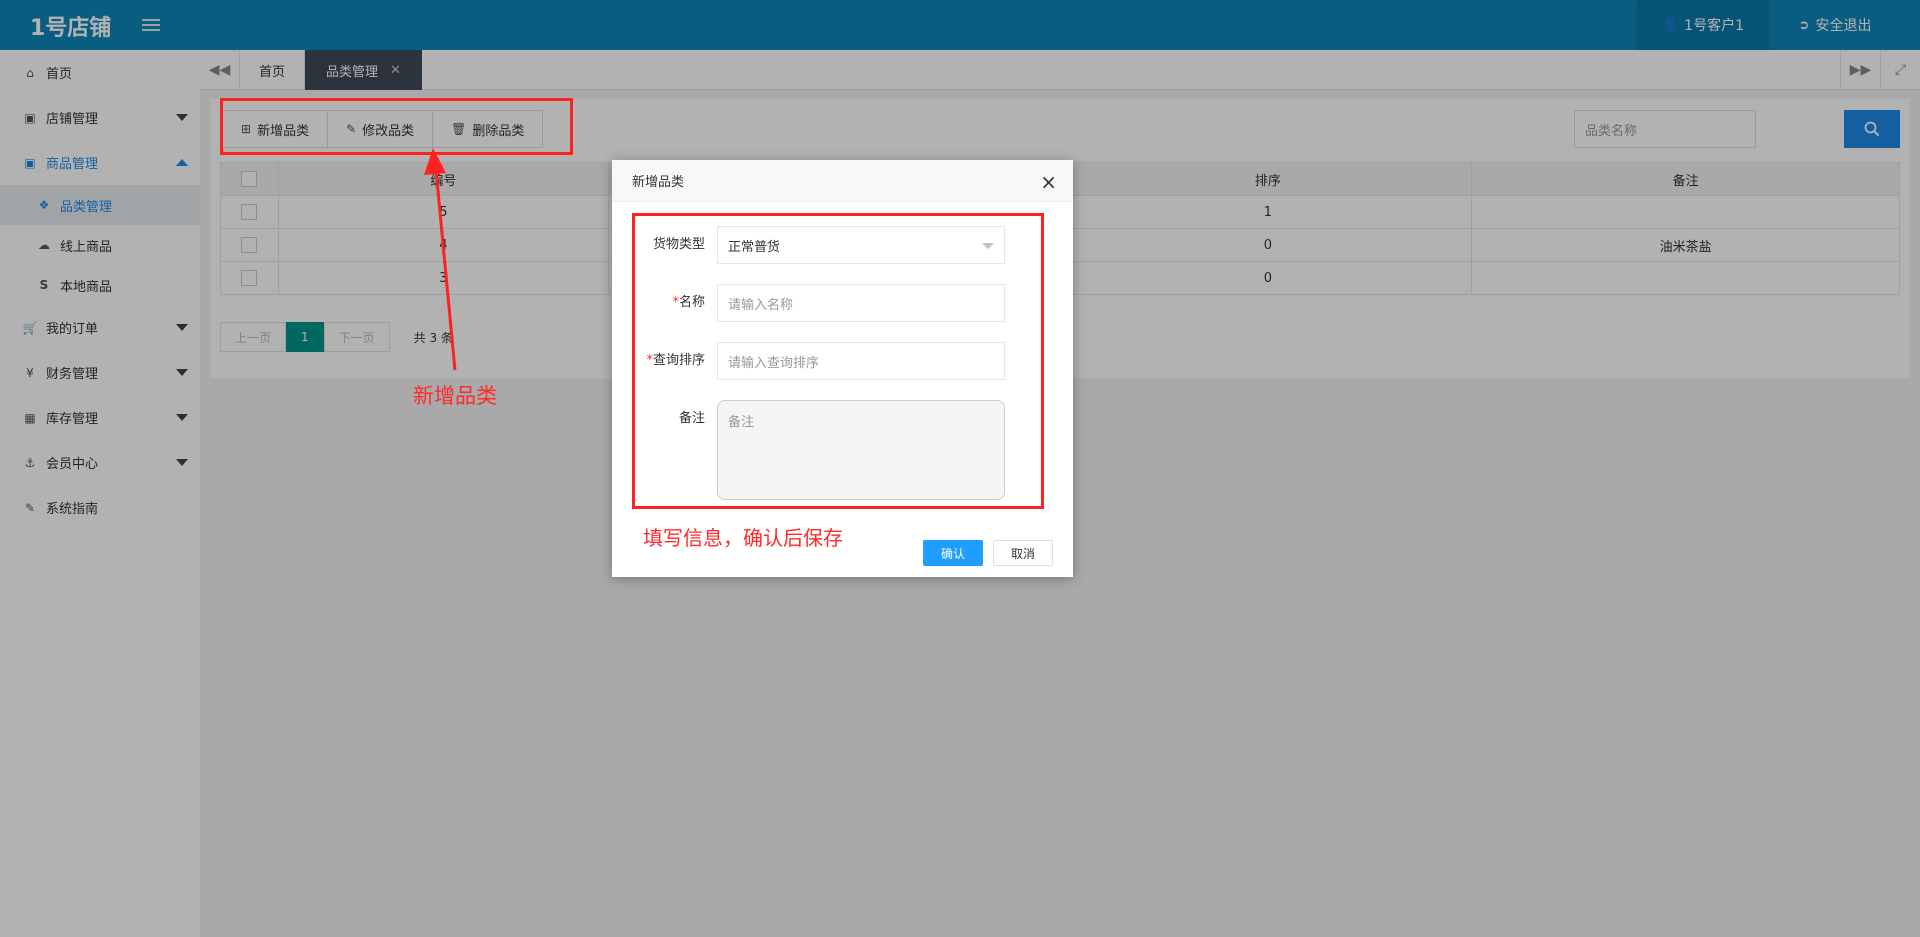 The height and width of the screenshot is (937, 1920). Describe the element at coordinates (1048, 182) in the screenshot. I see `close-icon: ×` at that location.